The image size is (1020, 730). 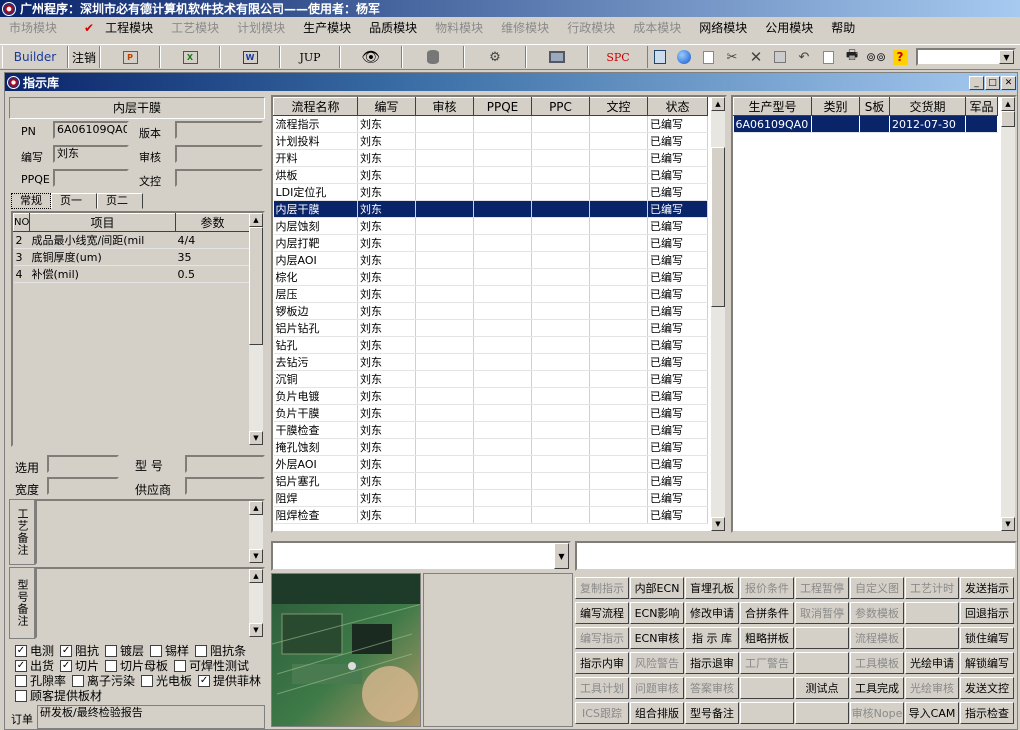 I want to click on flow-cell-name: 内层AOI, so click(x=315, y=260).